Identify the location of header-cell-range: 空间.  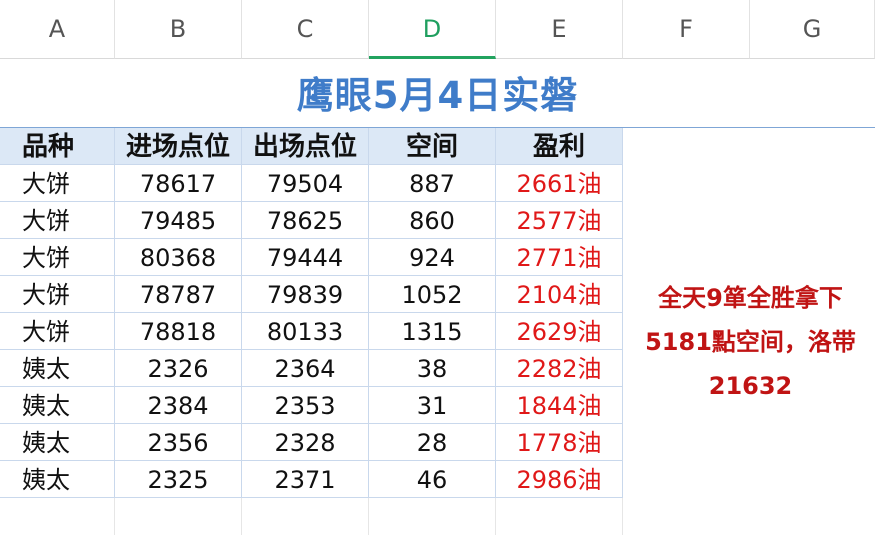
(432, 146).